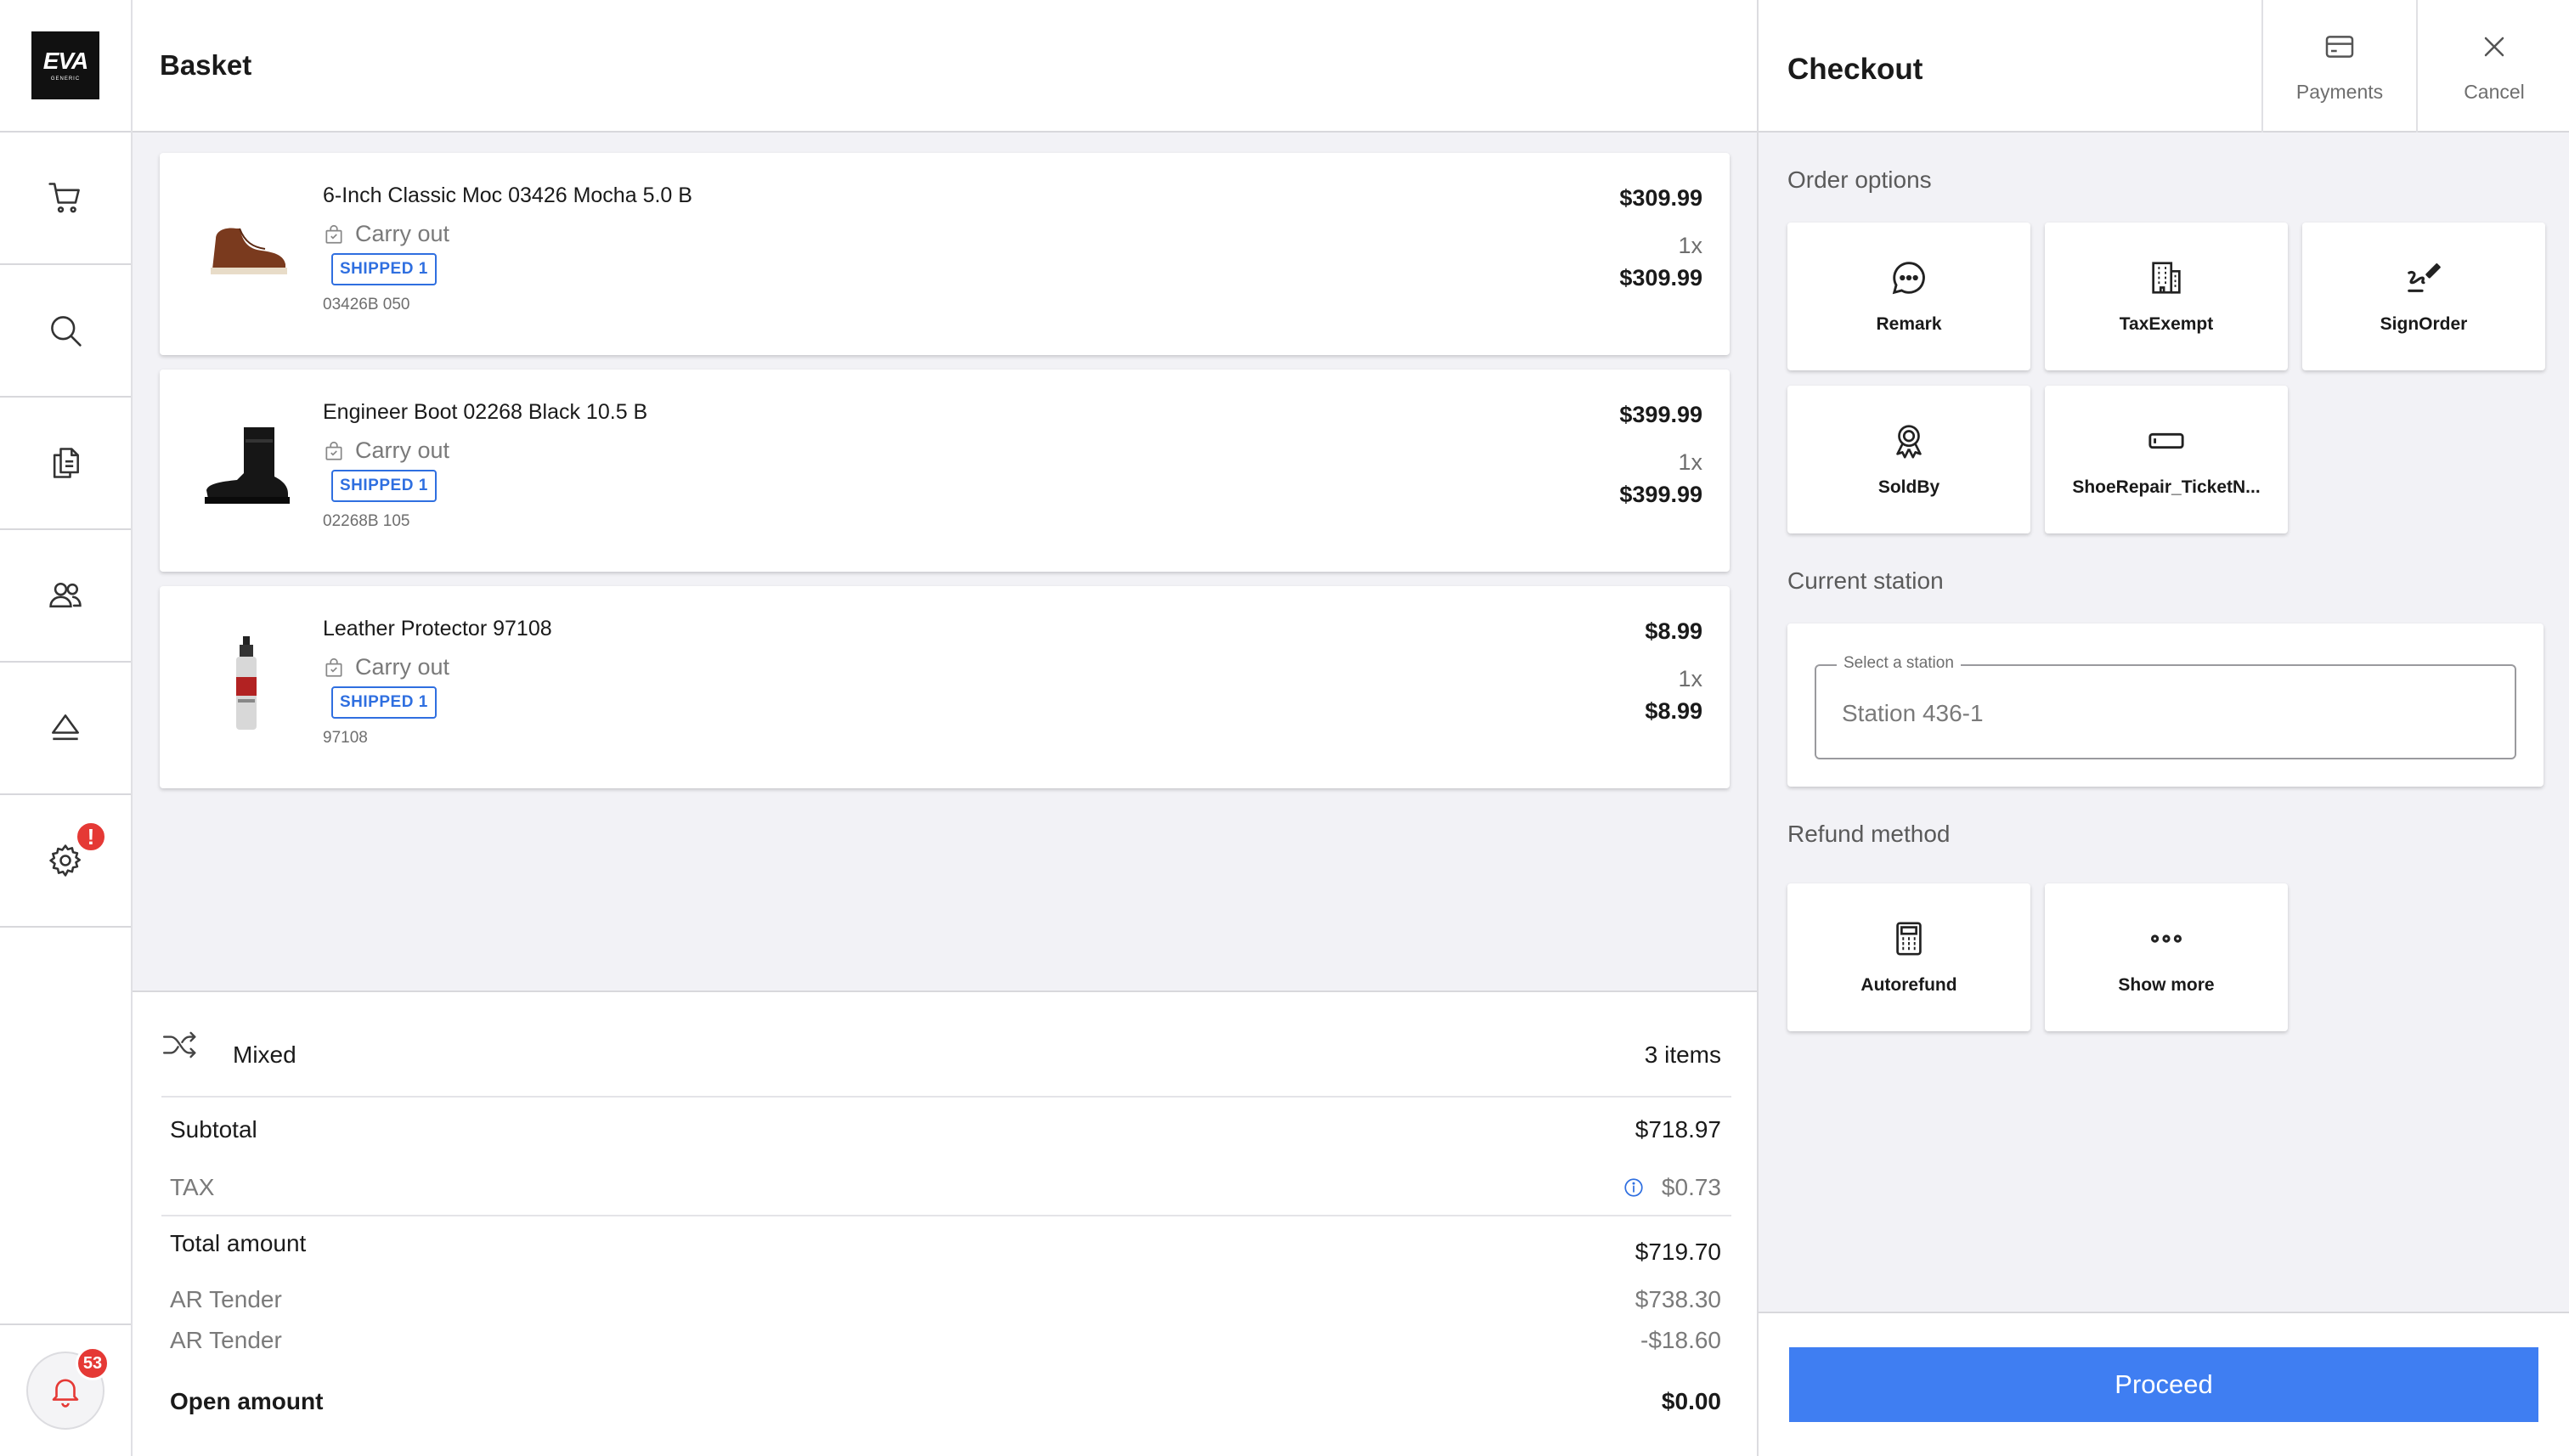  I want to click on option-label: TaxExempt, so click(2166, 324).